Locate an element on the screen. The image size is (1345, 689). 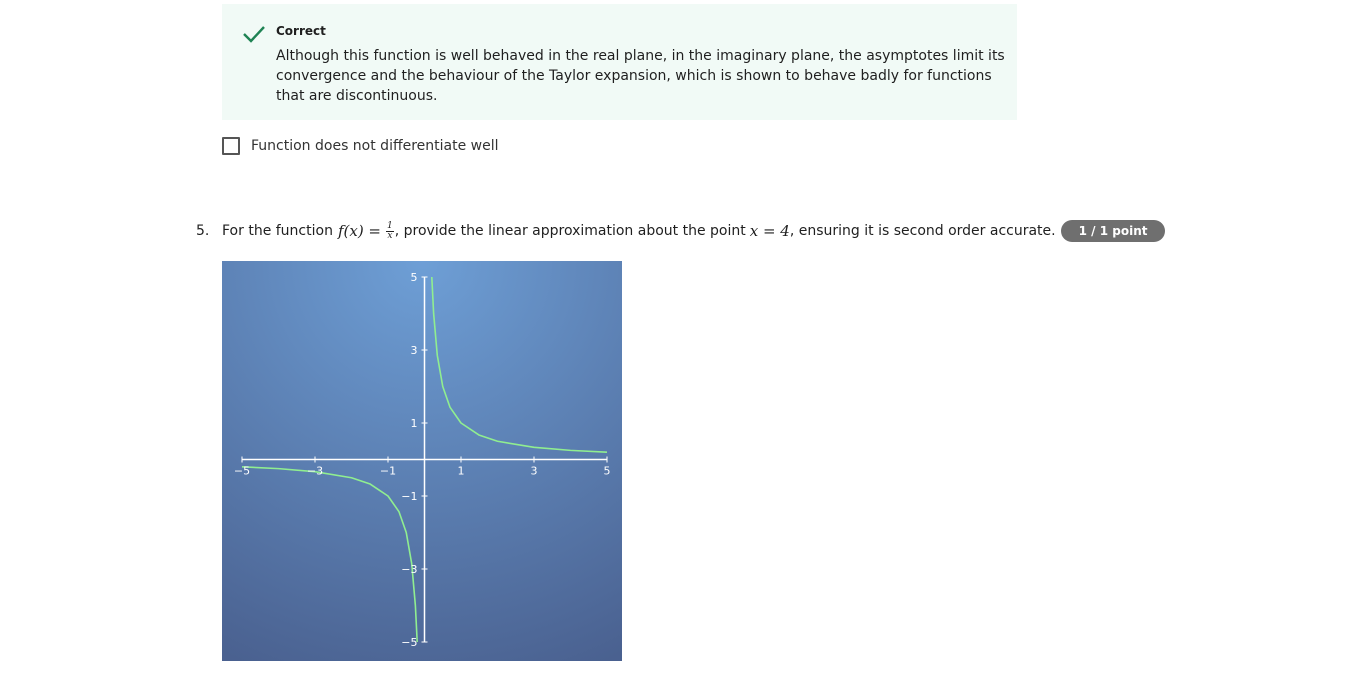
y-tick-label: −5 is located at coordinates (409, 642).